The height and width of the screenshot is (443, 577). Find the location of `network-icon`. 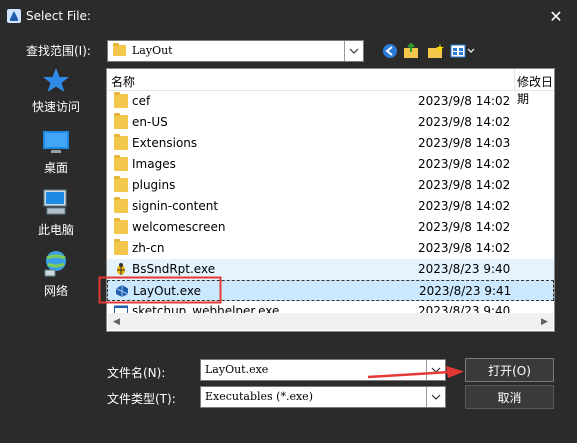

network-icon is located at coordinates (55, 264).